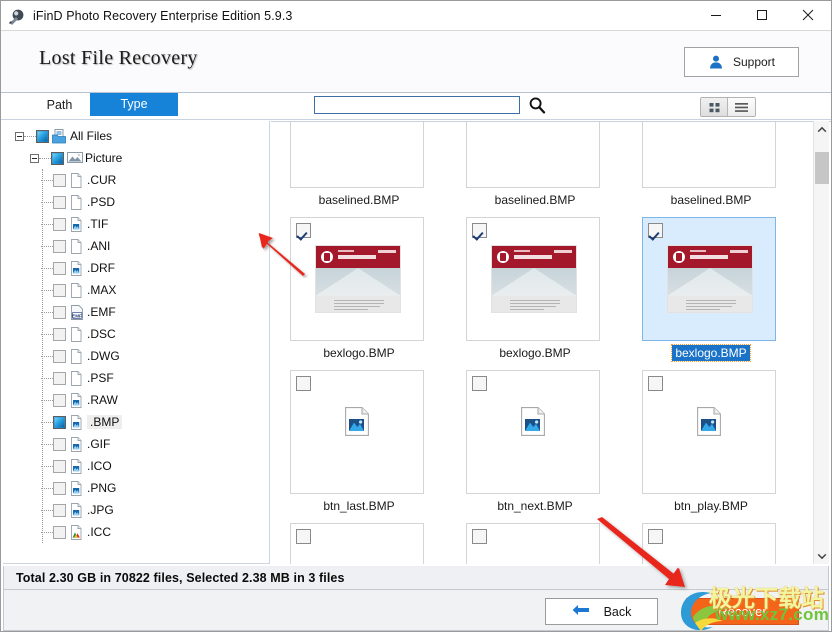 The height and width of the screenshot is (632, 832). I want to click on svg-text: EMF, so click(77, 315).